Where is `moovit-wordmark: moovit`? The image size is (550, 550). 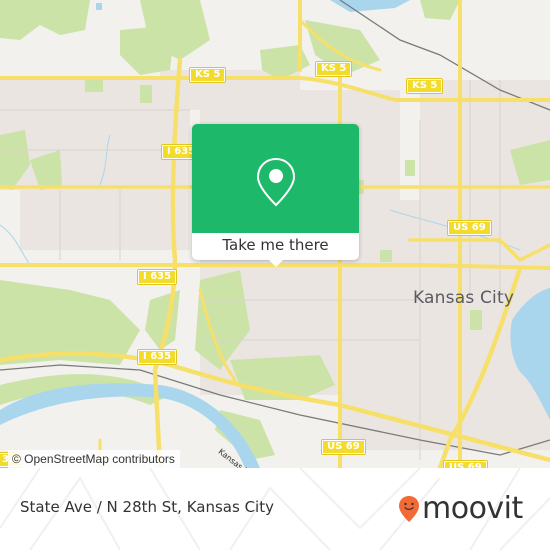
moovit-wordmark: moovit is located at coordinates (472, 508).